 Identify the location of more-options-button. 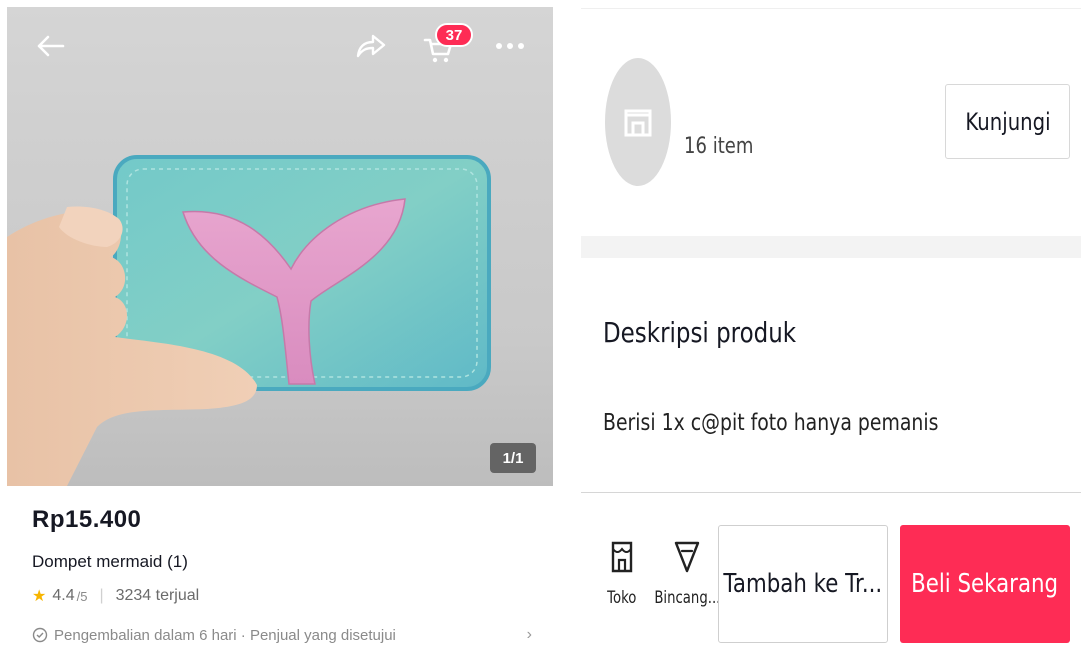
(510, 46).